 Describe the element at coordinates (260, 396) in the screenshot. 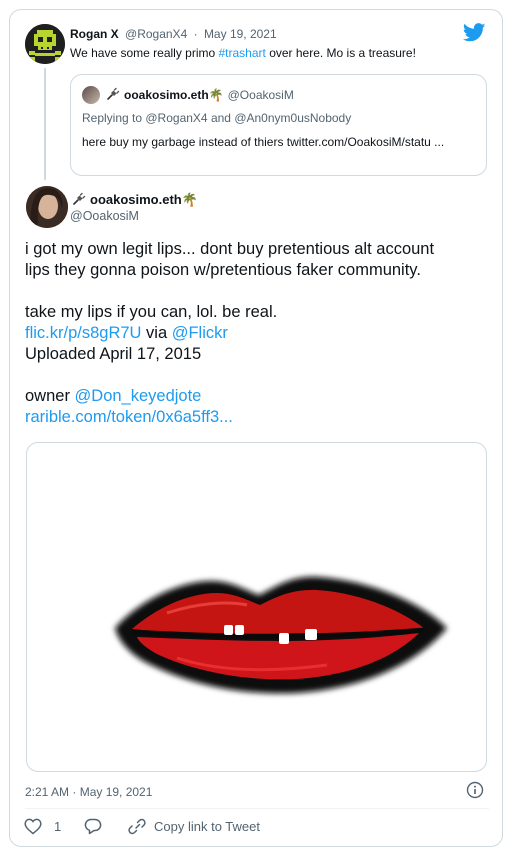

I see `owner-line: owner @Don_keyedjote` at that location.